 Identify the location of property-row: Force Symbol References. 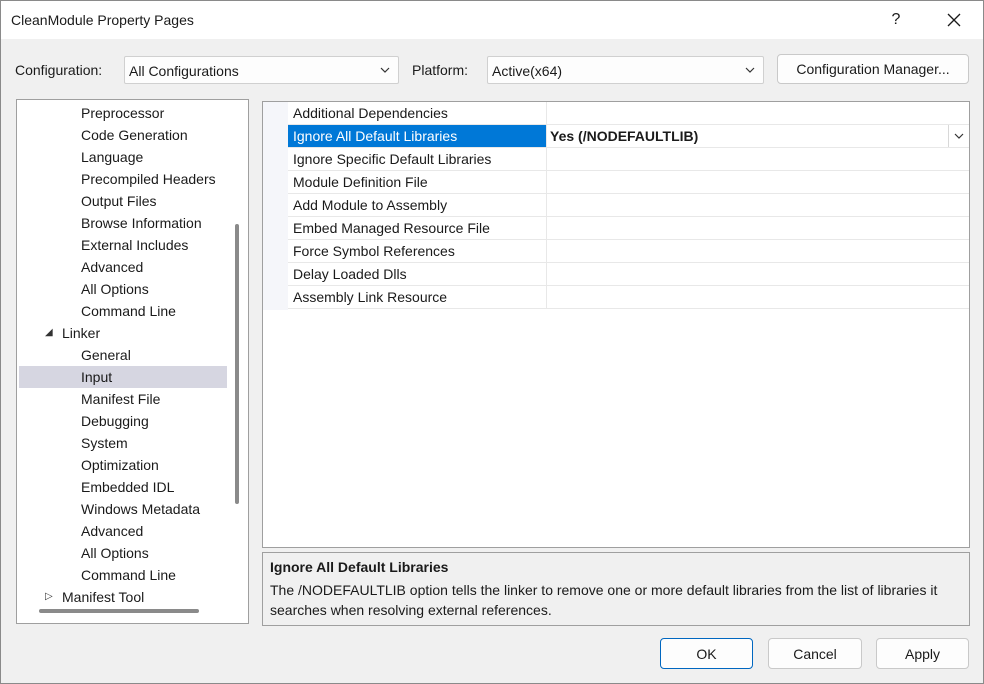
(628, 251).